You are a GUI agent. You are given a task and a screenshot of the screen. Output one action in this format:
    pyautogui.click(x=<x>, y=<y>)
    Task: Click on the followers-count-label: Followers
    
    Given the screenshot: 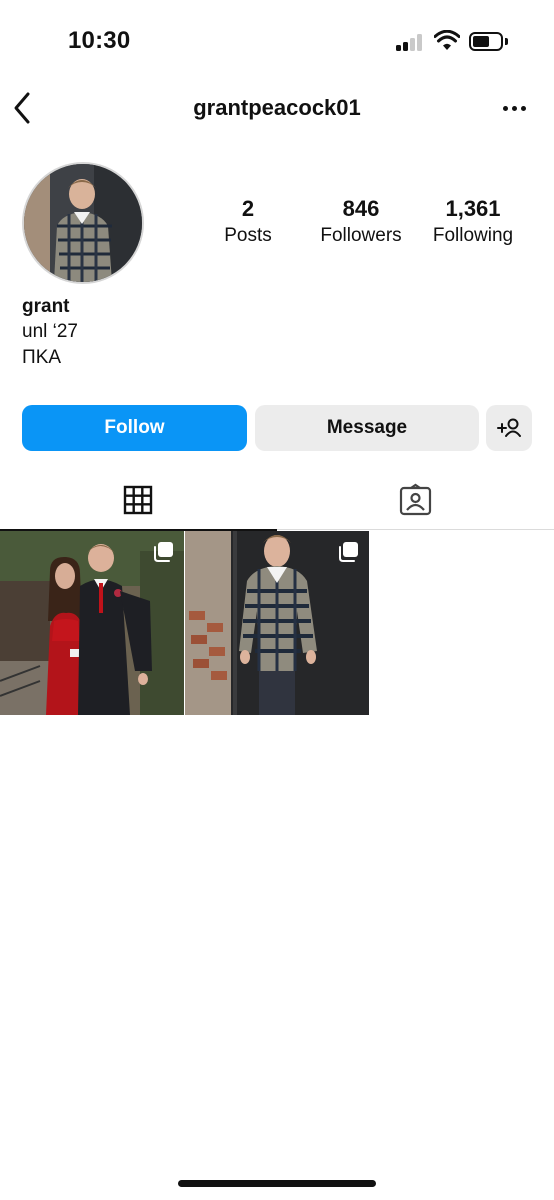 What is the action you would take?
    pyautogui.click(x=361, y=235)
    